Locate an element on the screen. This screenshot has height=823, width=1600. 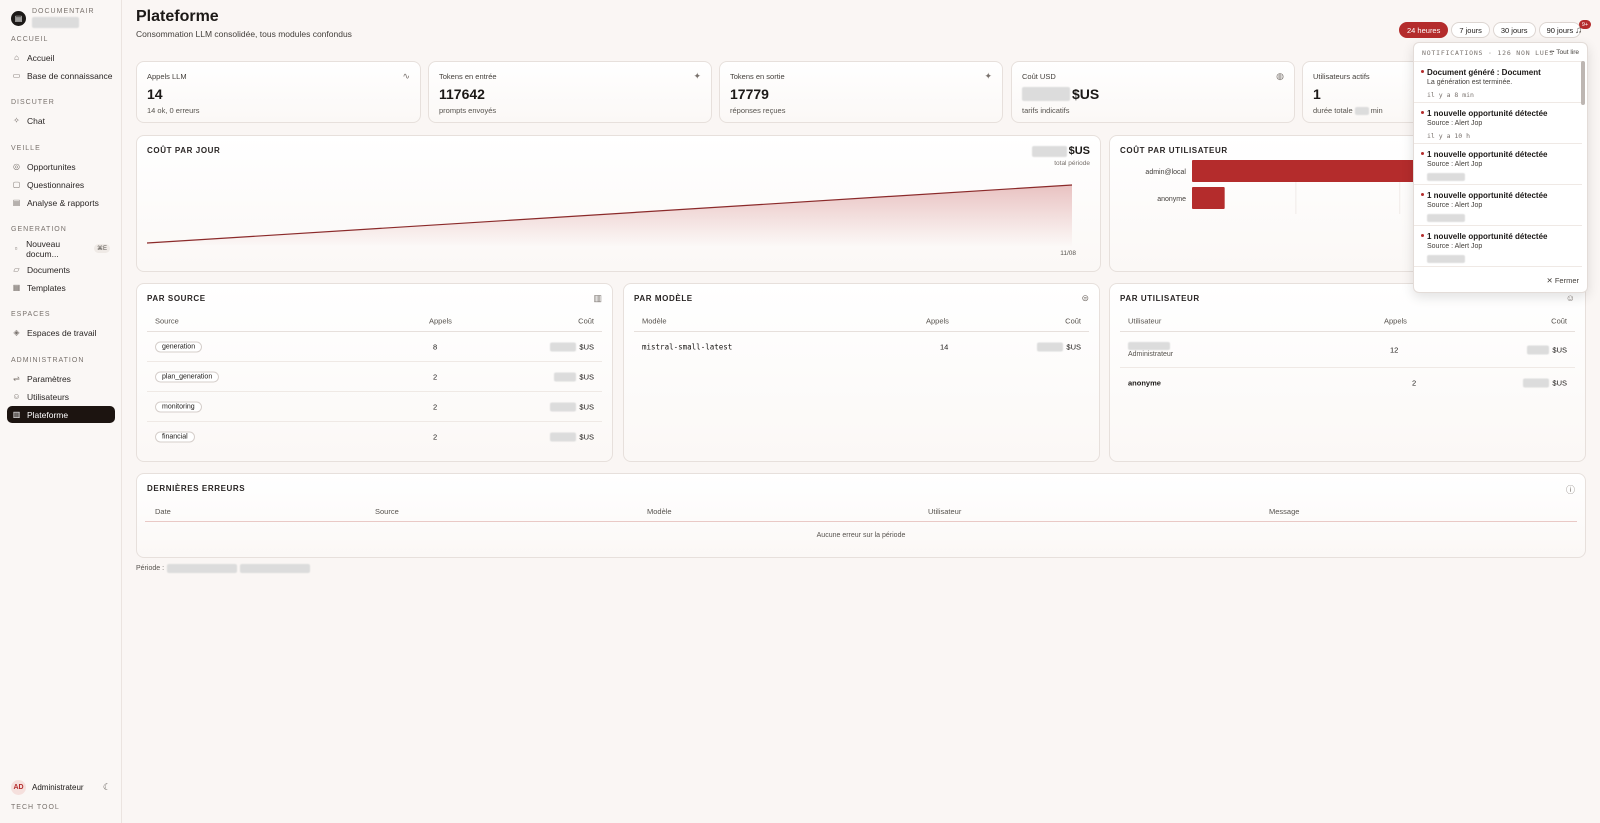
users-icon: ☺ is located at coordinates (16, 396).